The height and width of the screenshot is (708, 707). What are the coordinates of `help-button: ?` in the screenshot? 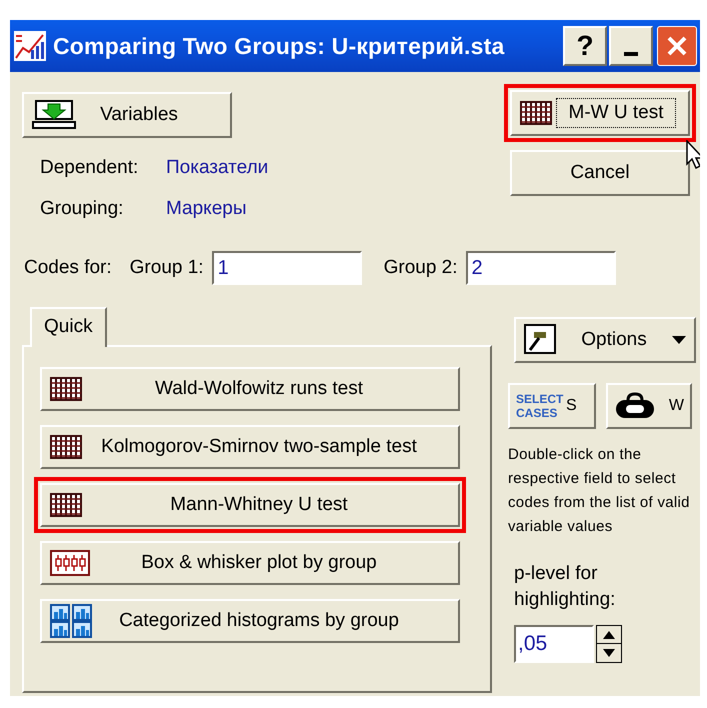 It's located at (585, 46).